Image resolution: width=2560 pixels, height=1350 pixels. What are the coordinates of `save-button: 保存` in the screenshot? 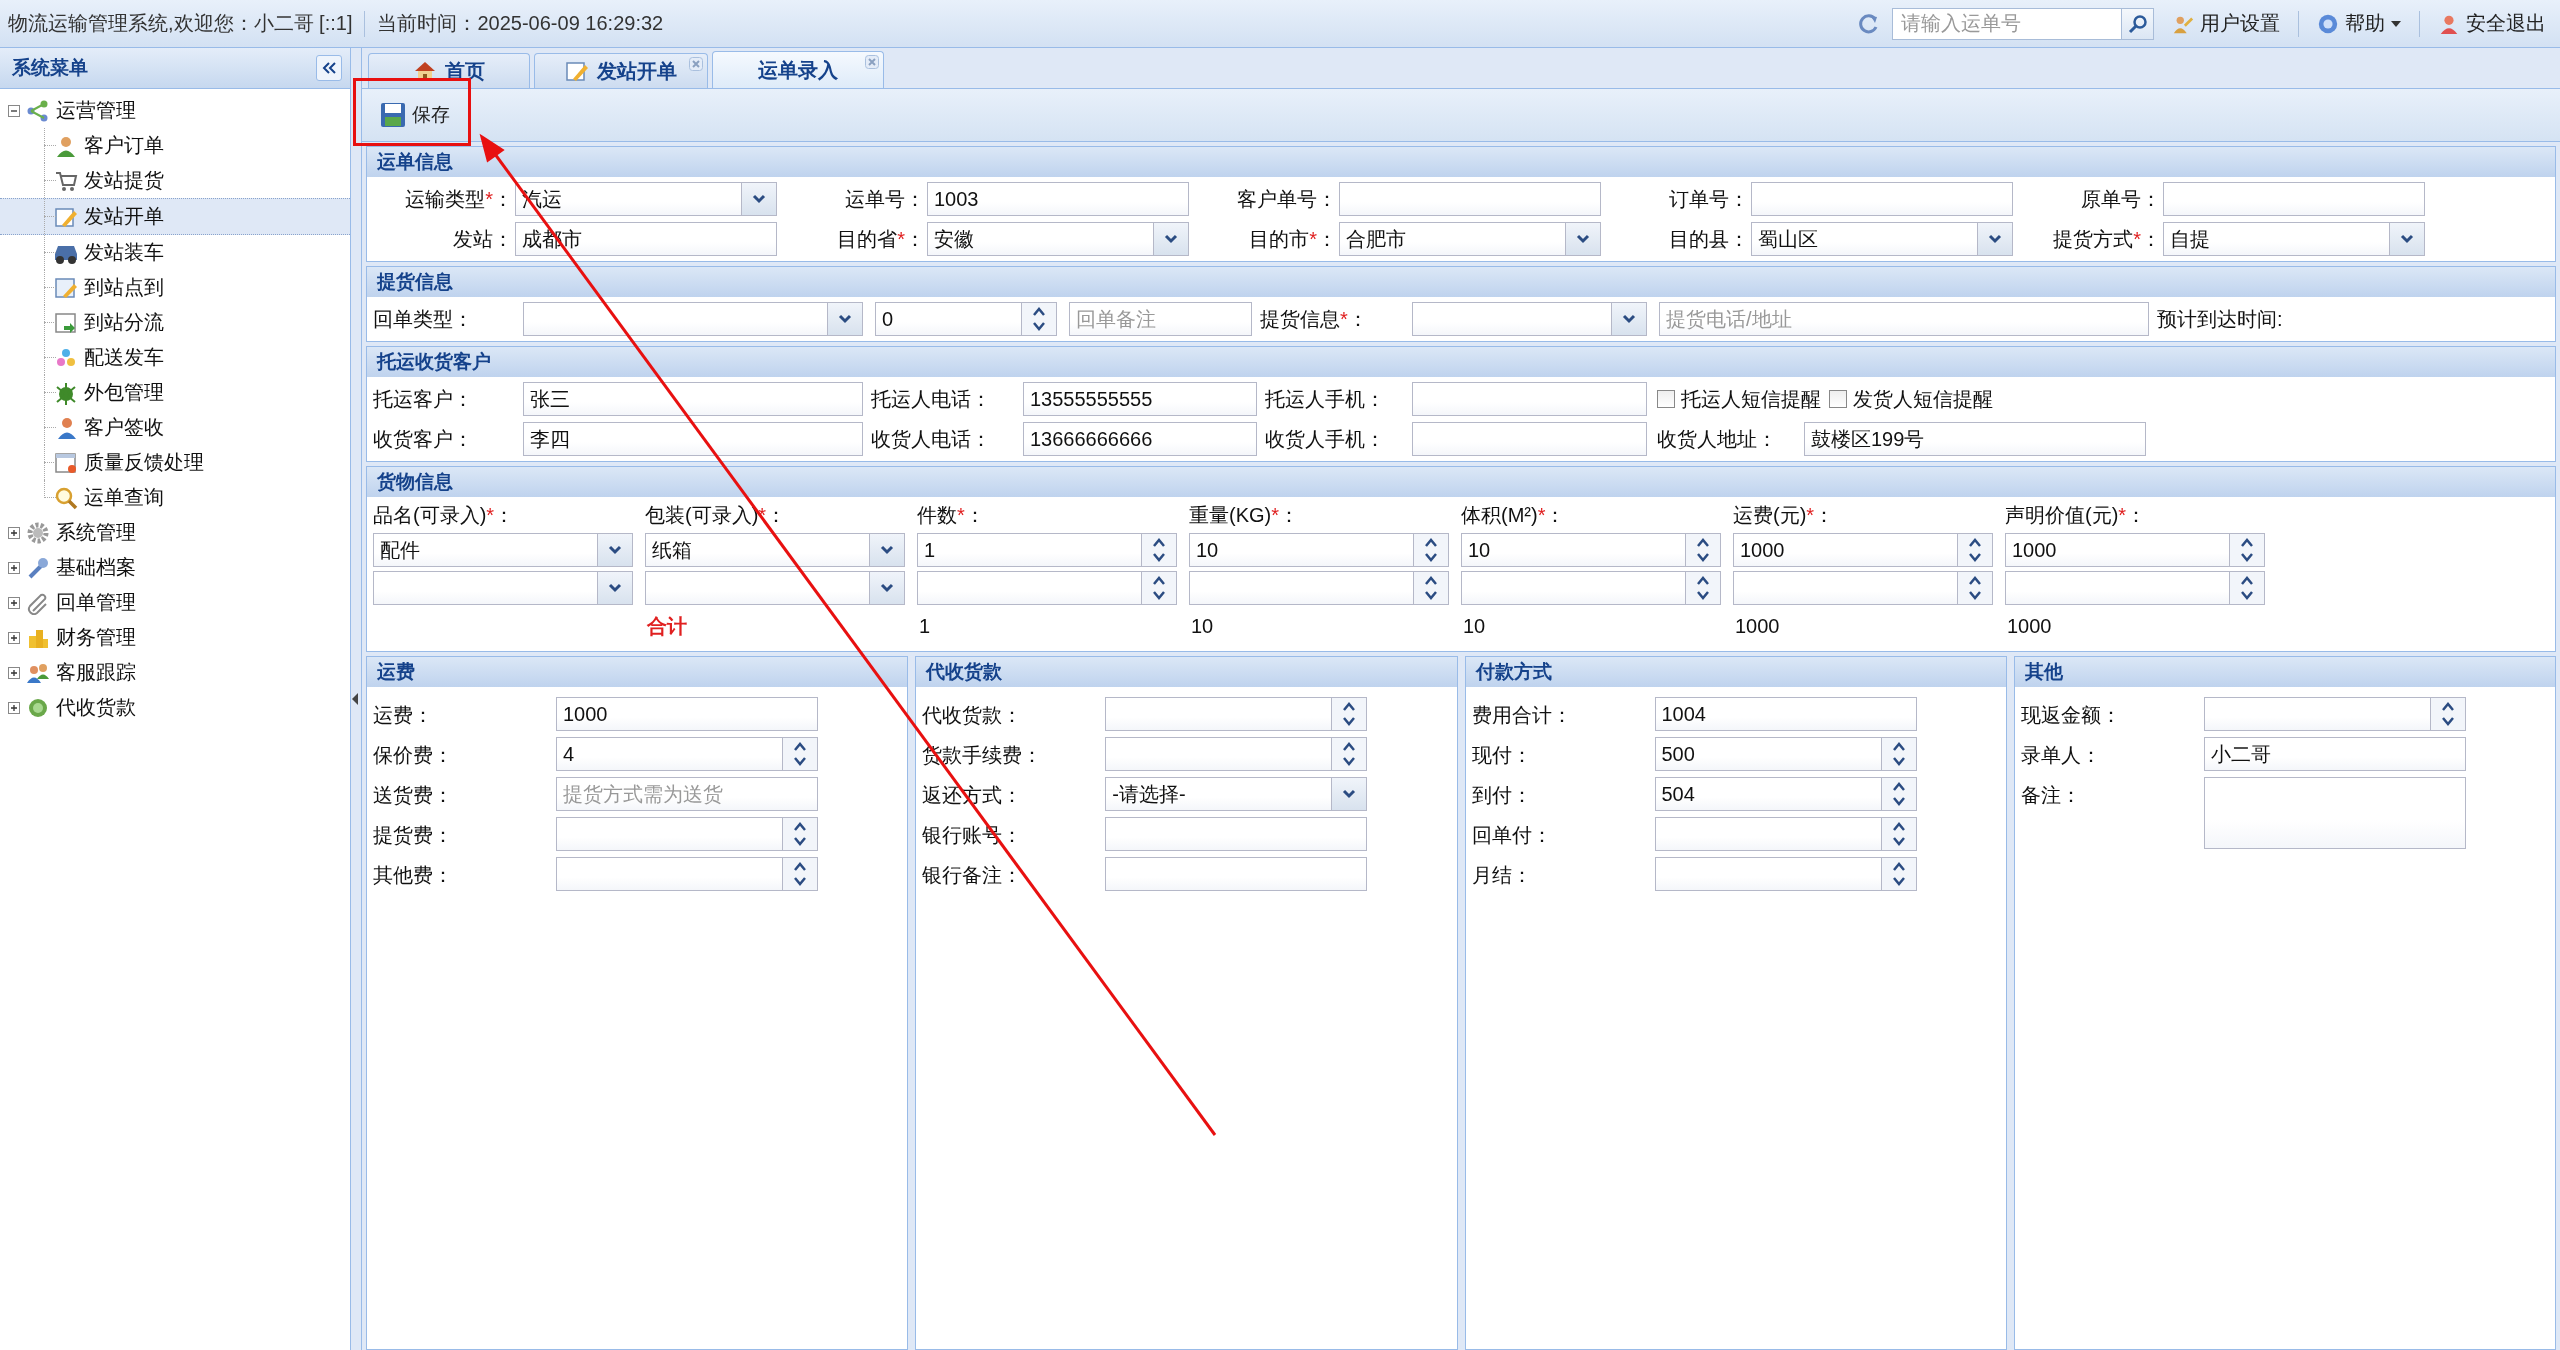 It's located at (415, 115).